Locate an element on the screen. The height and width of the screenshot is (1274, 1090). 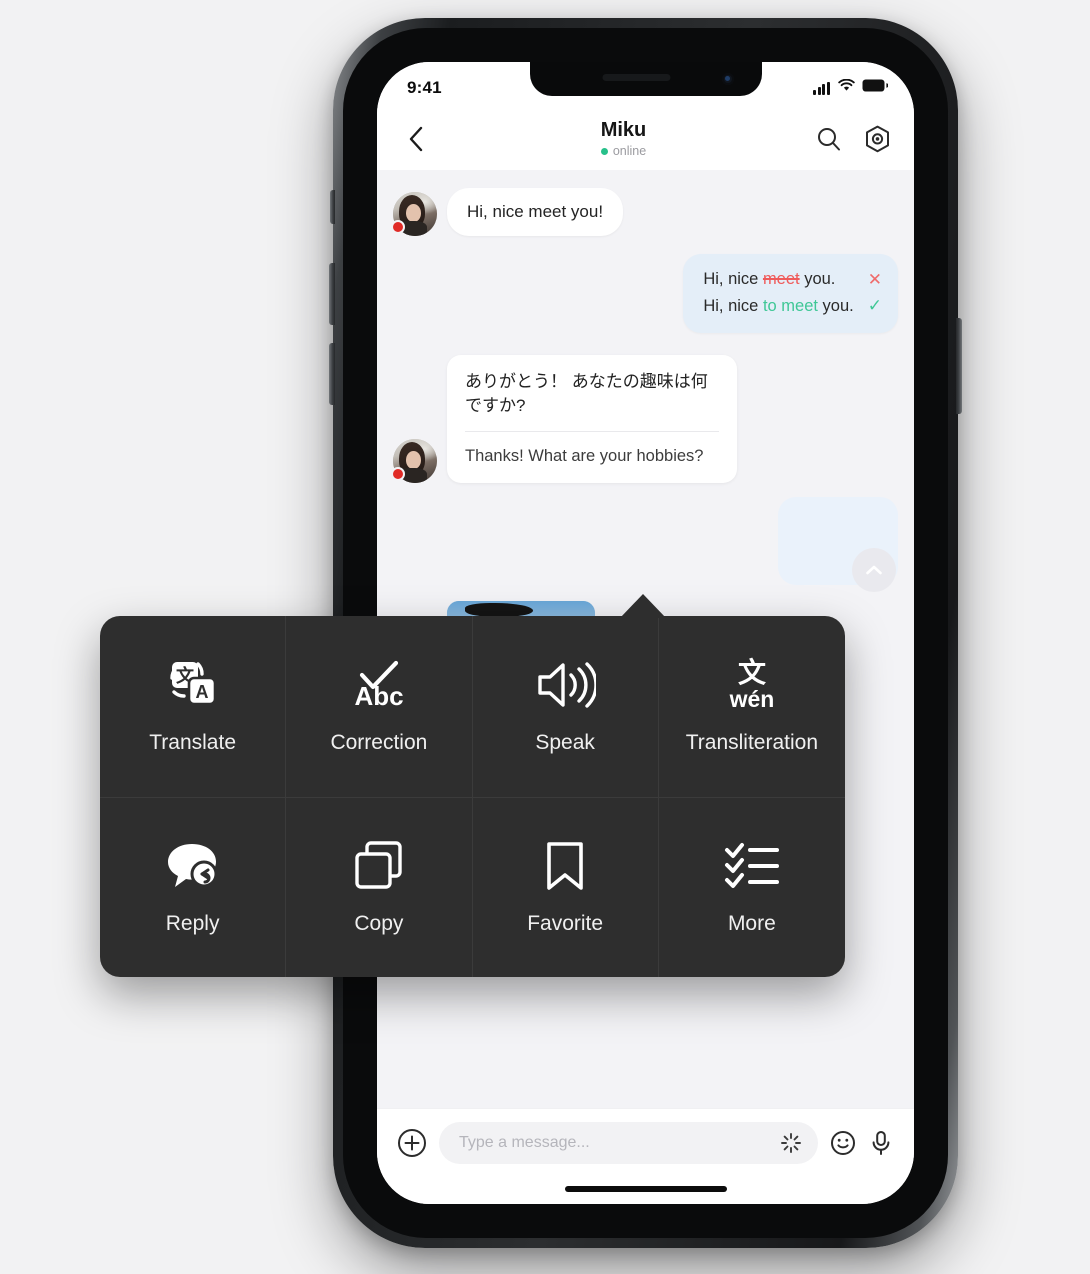
struck-word: meet is located at coordinates (781, 279).